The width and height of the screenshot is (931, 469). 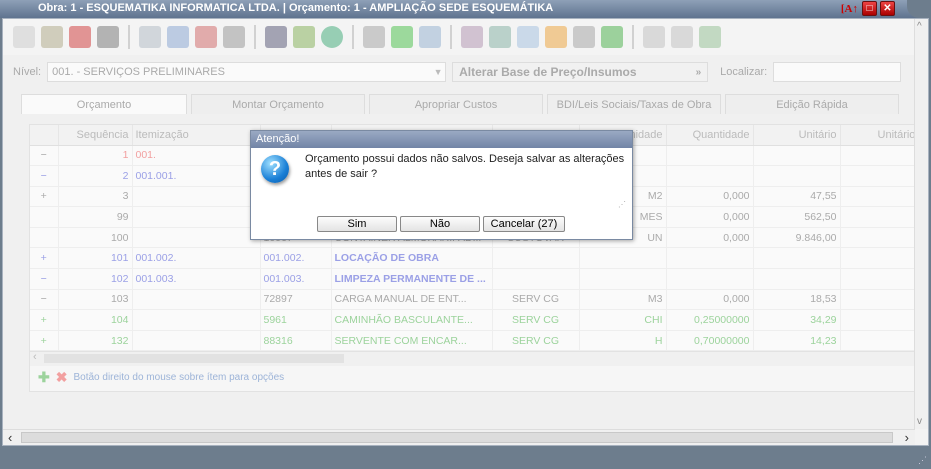 I want to click on nivel-label: Nível:, so click(x=27, y=72).